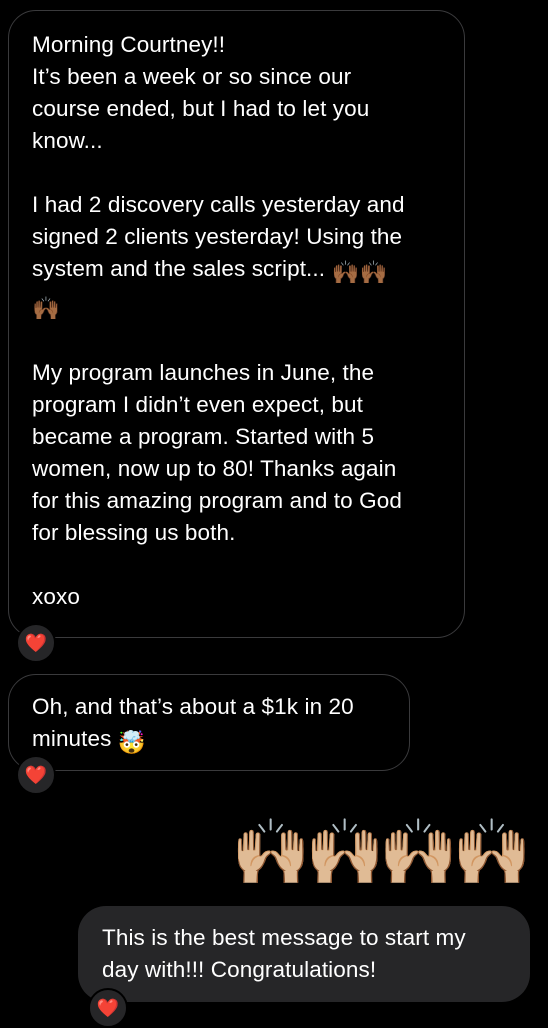 This screenshot has height=1028, width=548. I want to click on message-line-with-emoji: minutes 🤯, so click(210, 741).